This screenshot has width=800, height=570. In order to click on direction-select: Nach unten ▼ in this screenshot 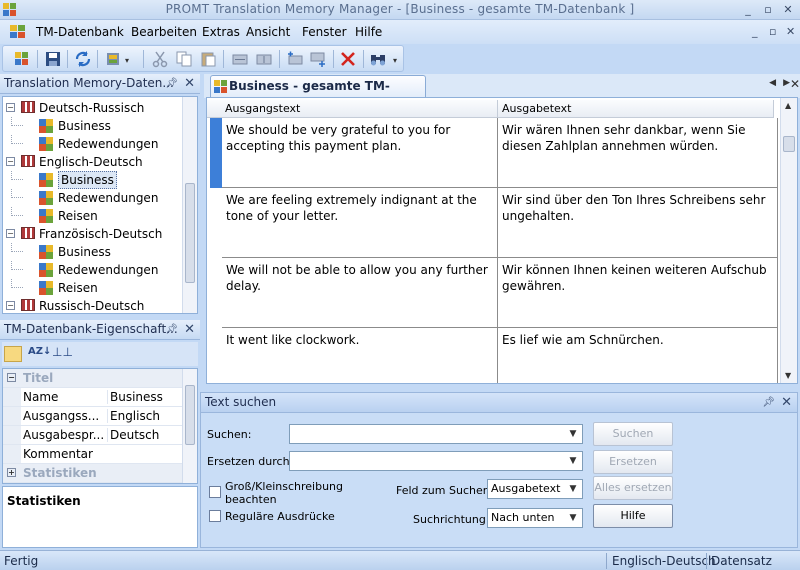, I will do `click(535, 518)`.